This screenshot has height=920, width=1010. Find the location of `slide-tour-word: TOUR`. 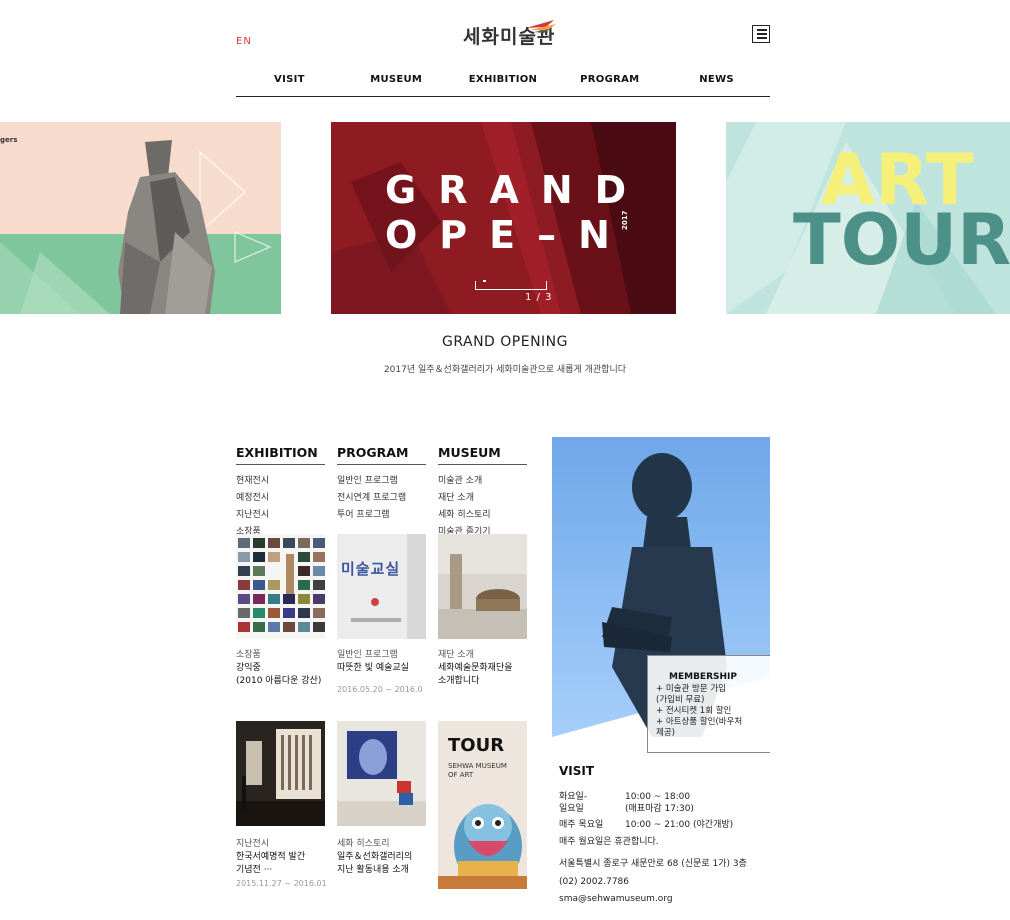

slide-tour-word: TOUR is located at coordinates (901, 240).